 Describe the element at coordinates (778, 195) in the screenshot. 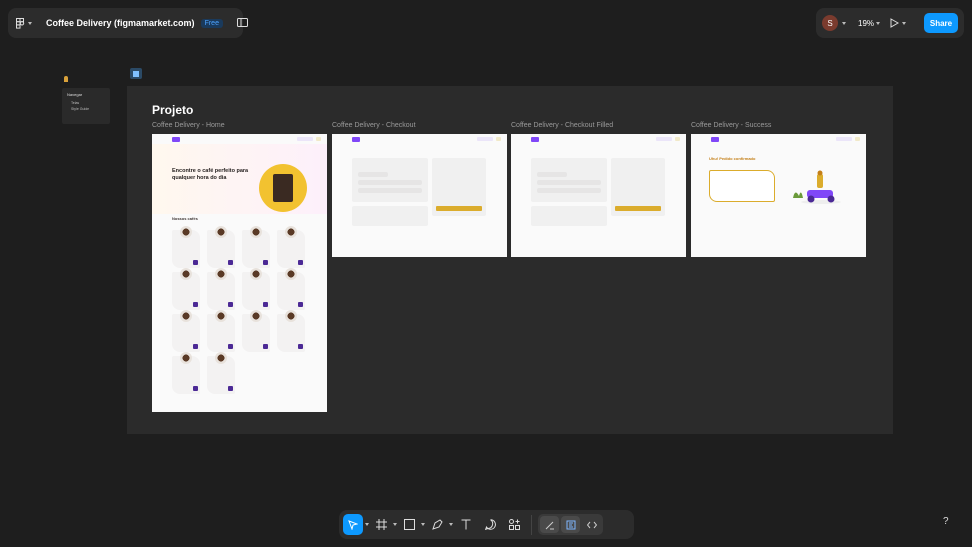

I see `frame-success: Uhu! Pedido confirmado` at that location.